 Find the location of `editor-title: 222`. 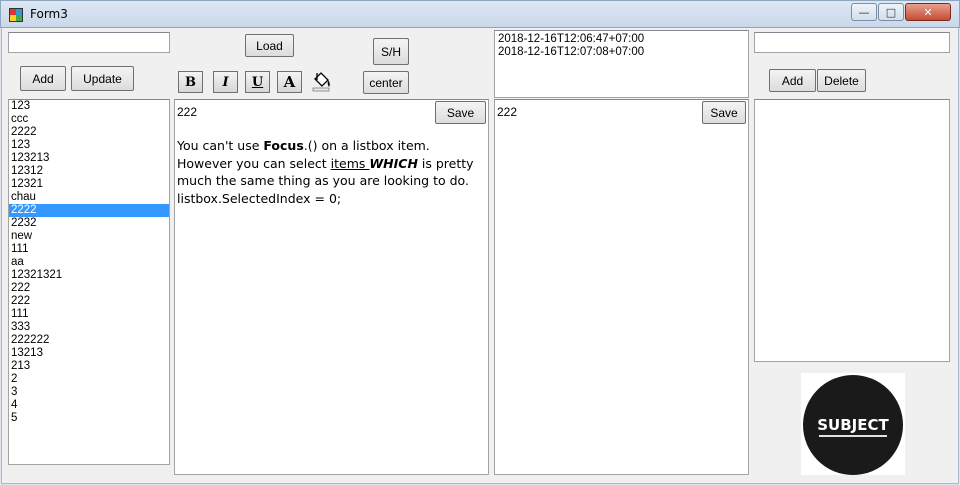

editor-title: 222 is located at coordinates (187, 112).